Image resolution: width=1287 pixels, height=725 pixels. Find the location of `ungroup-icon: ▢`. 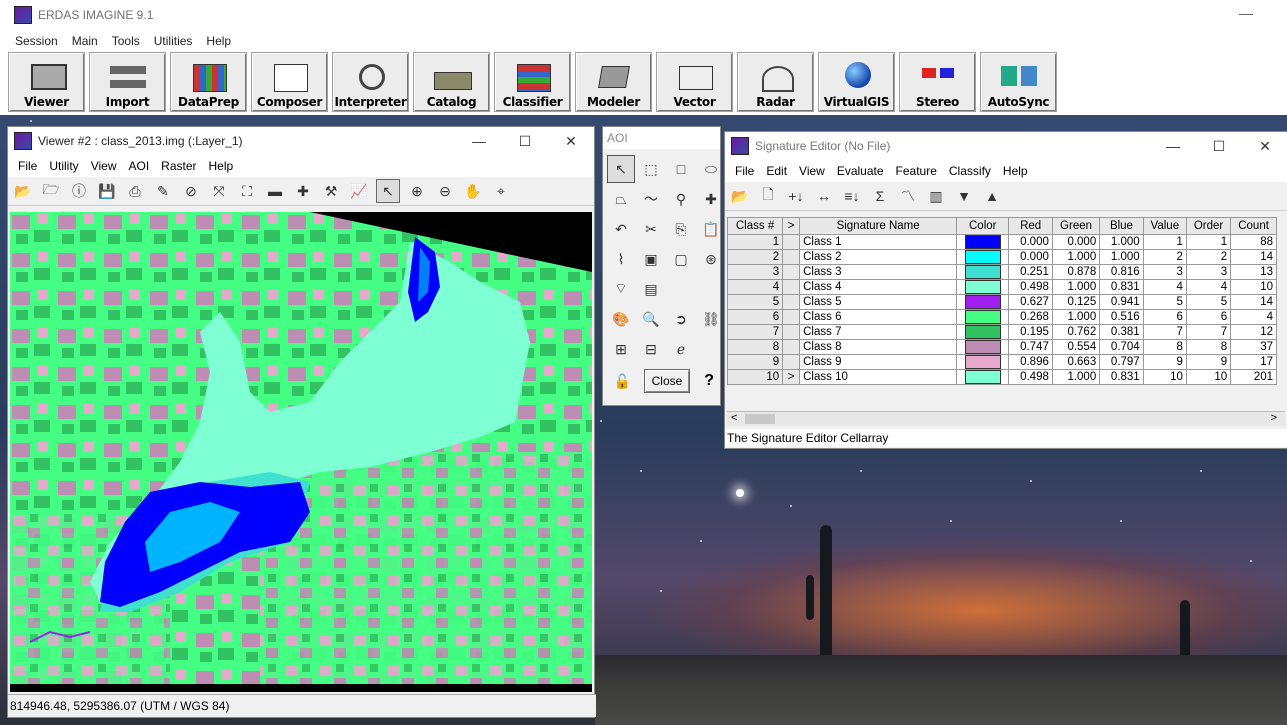

ungroup-icon: ▢ is located at coordinates (681, 259).